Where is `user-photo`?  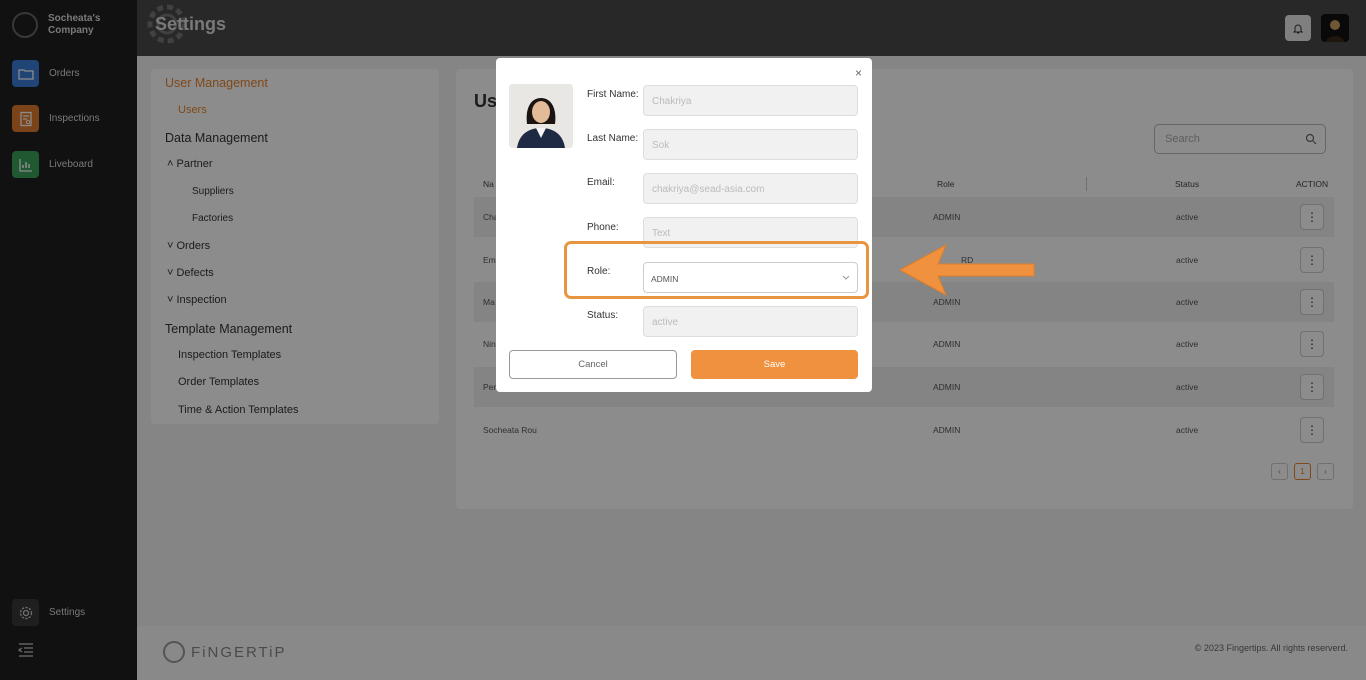
user-photo is located at coordinates (541, 116).